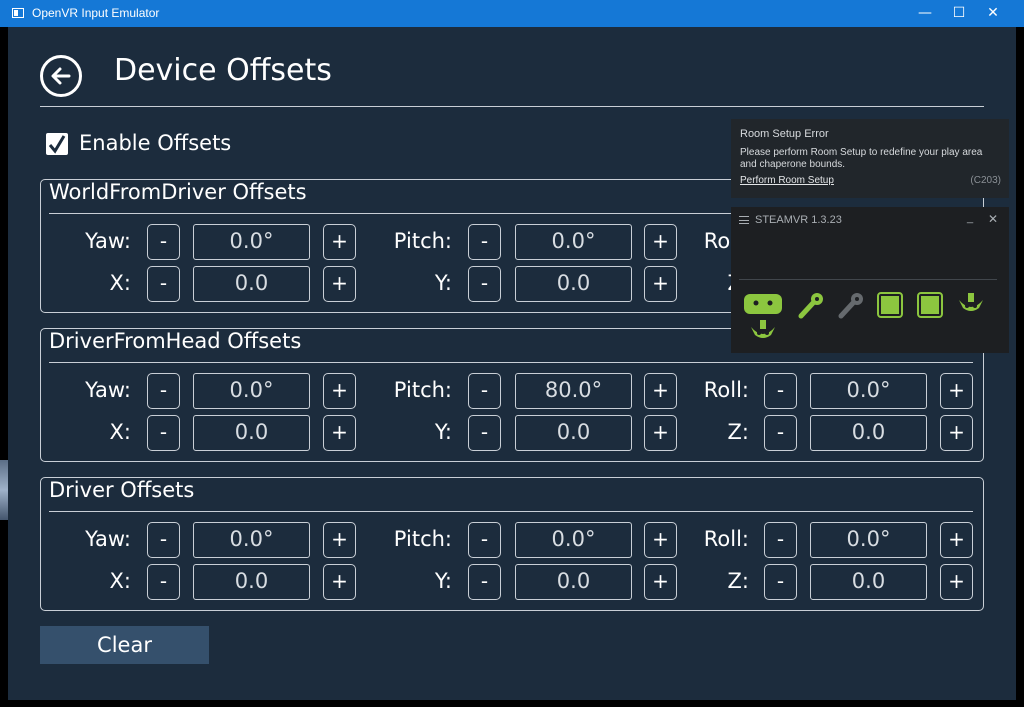 This screenshot has width=1024, height=707. Describe the element at coordinates (798, 220) in the screenshot. I see `steamvr-title: STEAMVR 1.3.23` at that location.